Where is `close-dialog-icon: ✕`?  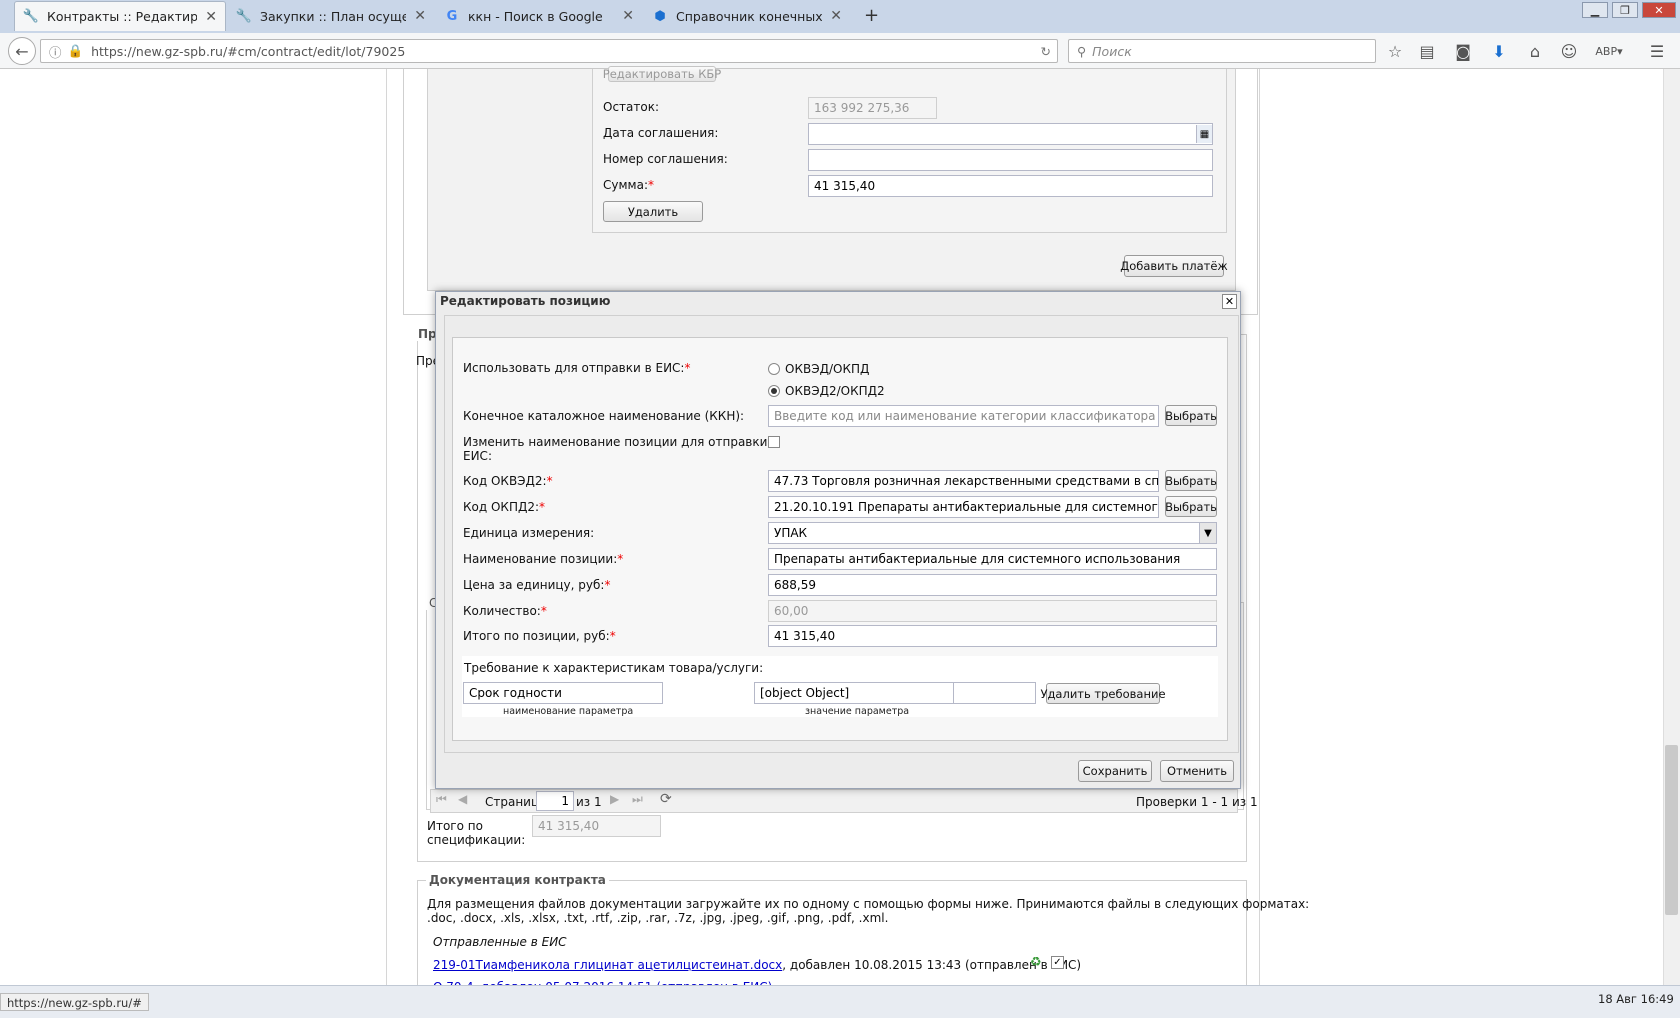 close-dialog-icon: ✕ is located at coordinates (1229, 301).